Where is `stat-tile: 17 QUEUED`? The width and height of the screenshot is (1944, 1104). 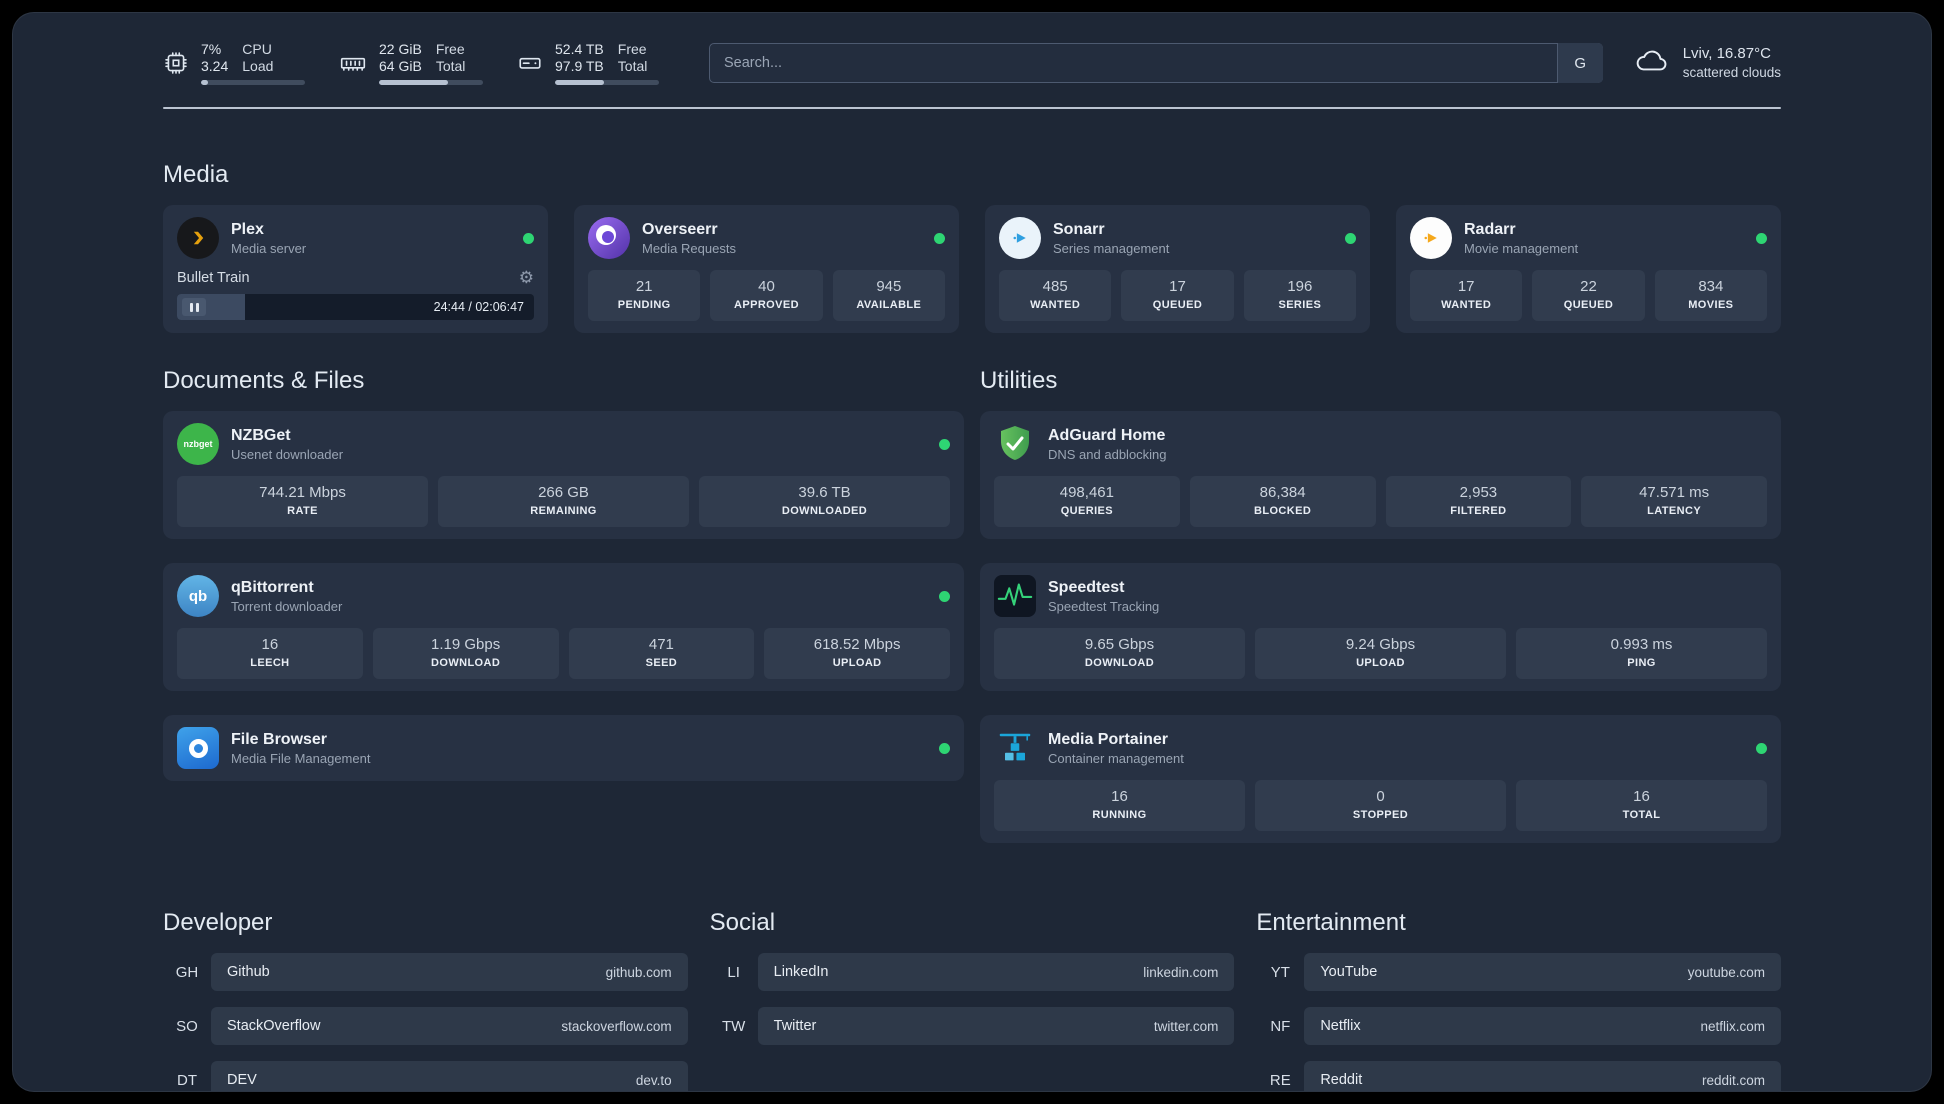 stat-tile: 17 QUEUED is located at coordinates (1177, 295).